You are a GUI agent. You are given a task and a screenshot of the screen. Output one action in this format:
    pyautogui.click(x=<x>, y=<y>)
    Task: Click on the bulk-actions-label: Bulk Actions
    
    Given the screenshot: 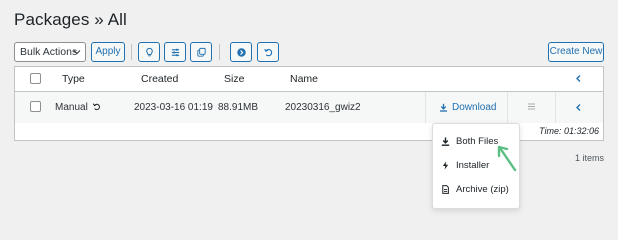 What is the action you would take?
    pyautogui.click(x=49, y=52)
    